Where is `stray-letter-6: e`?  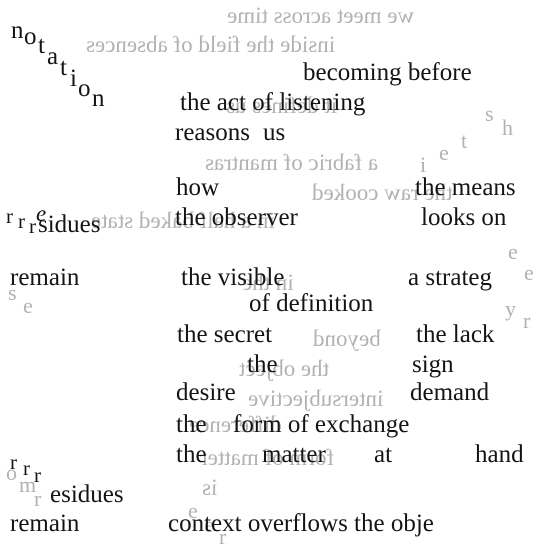 stray-letter-6: e is located at coordinates (513, 251).